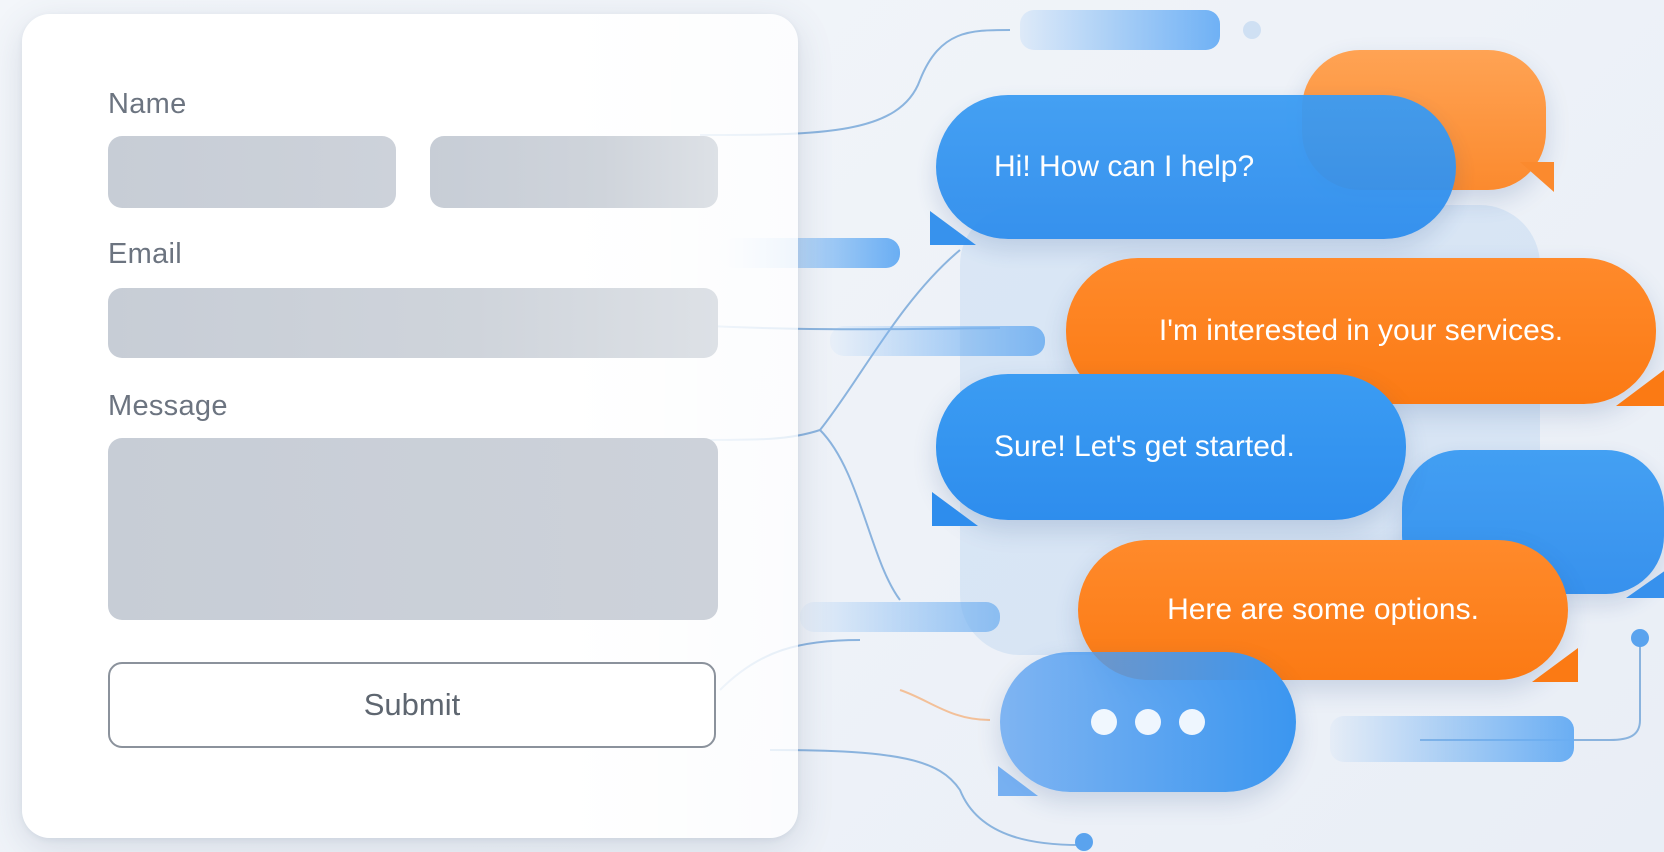  Describe the element at coordinates (412, 705) in the screenshot. I see `submit-button: Submit` at that location.